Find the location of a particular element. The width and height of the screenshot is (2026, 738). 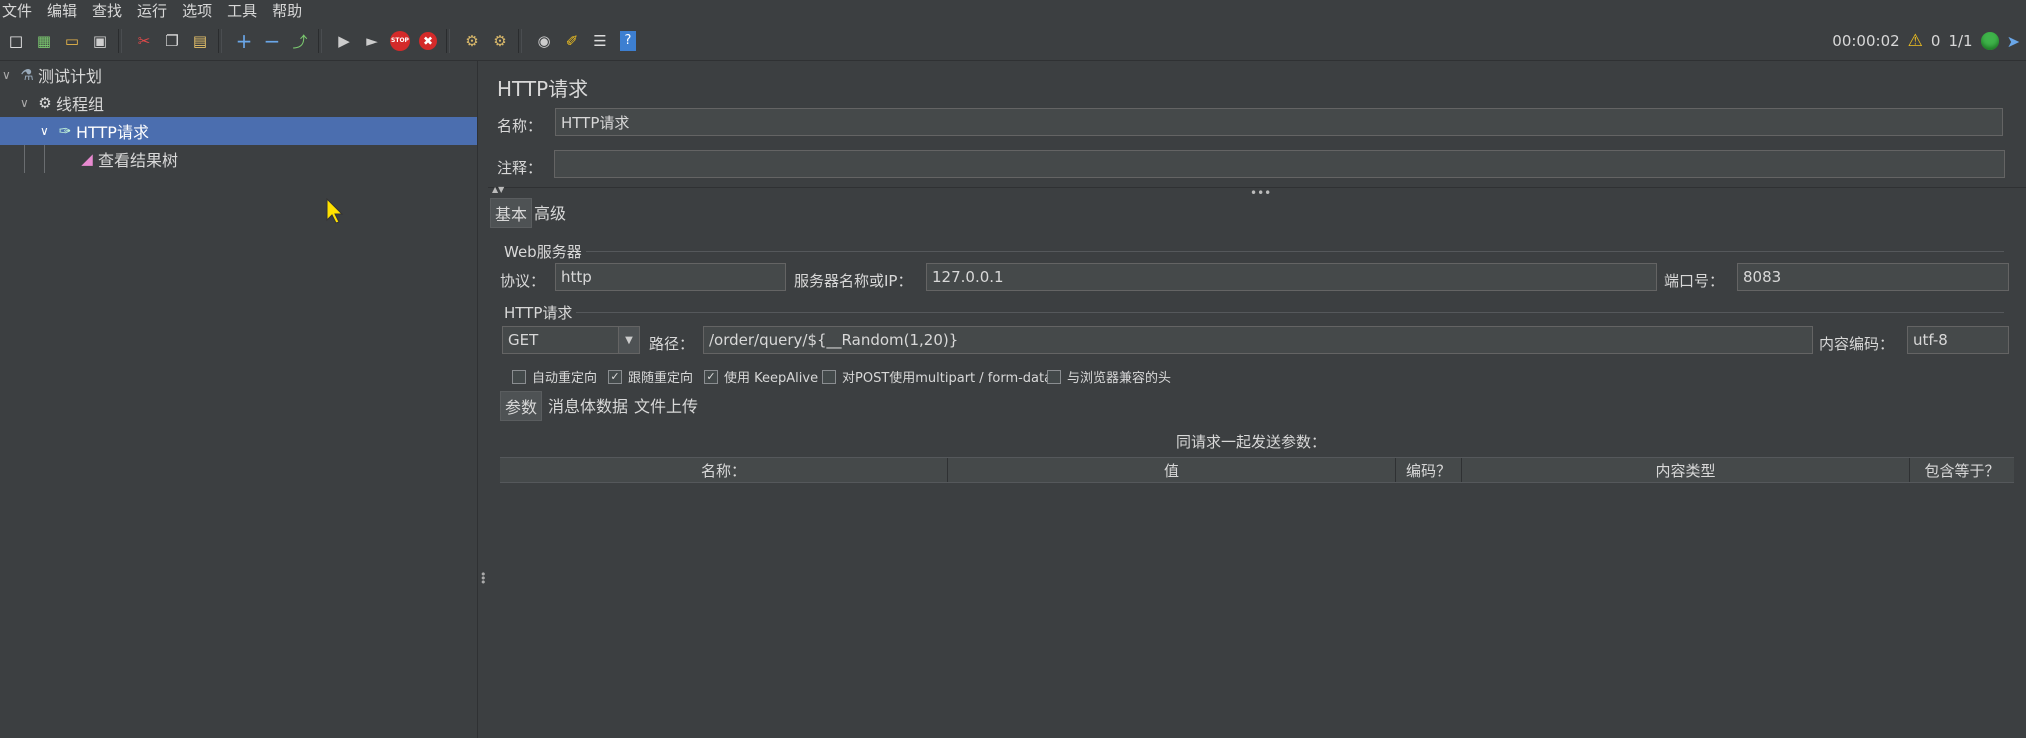

gear-icon: ⚙ is located at coordinates (45, 103).